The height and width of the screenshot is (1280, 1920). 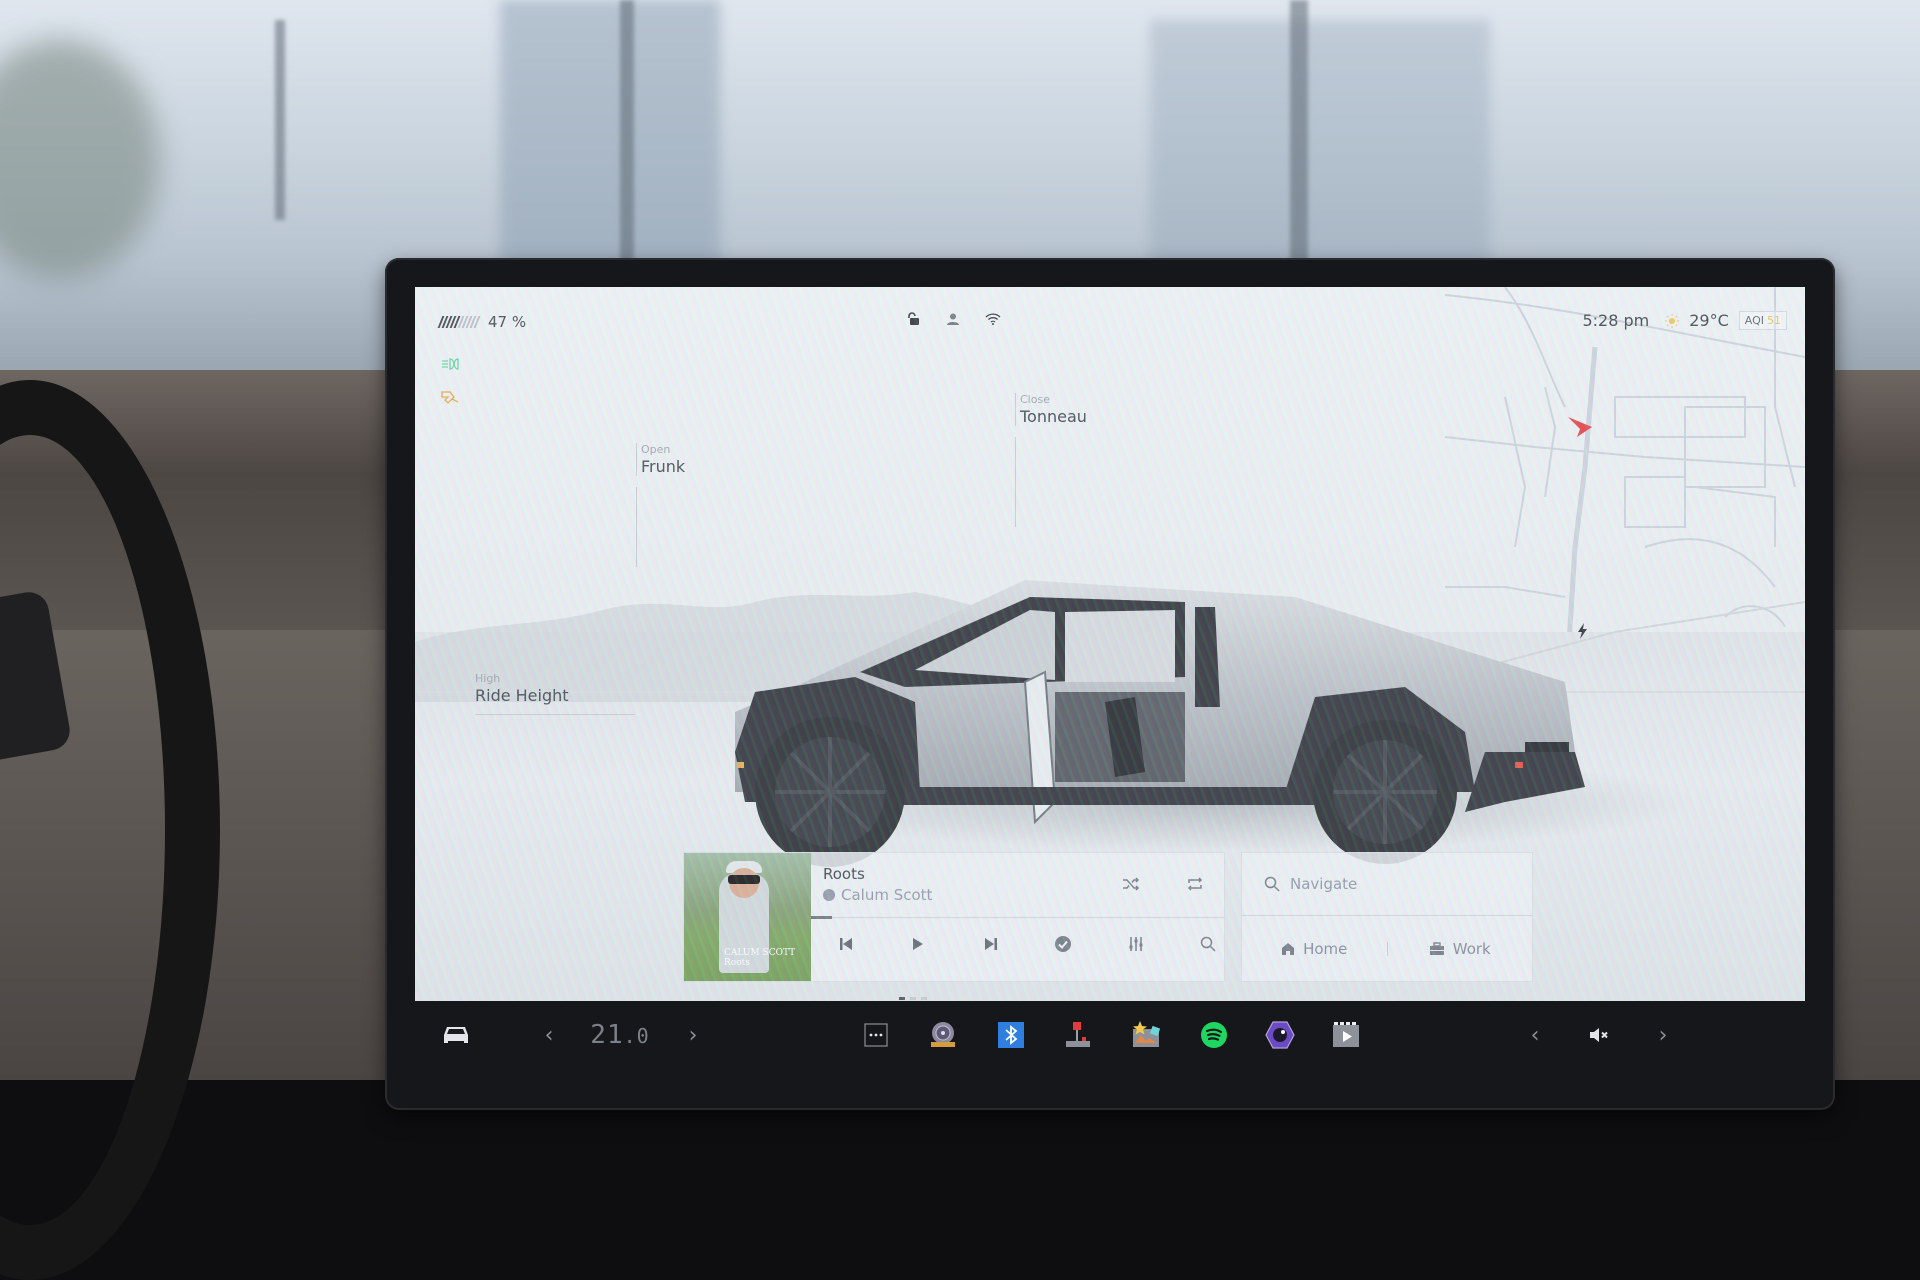 I want to click on home-label: Home, so click(x=1325, y=948).